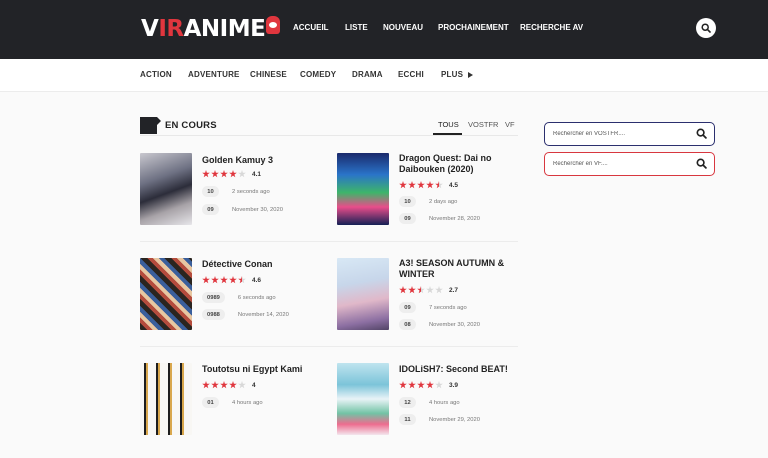 This screenshot has width=768, height=458. I want to click on episode-number: 11, so click(407, 419).